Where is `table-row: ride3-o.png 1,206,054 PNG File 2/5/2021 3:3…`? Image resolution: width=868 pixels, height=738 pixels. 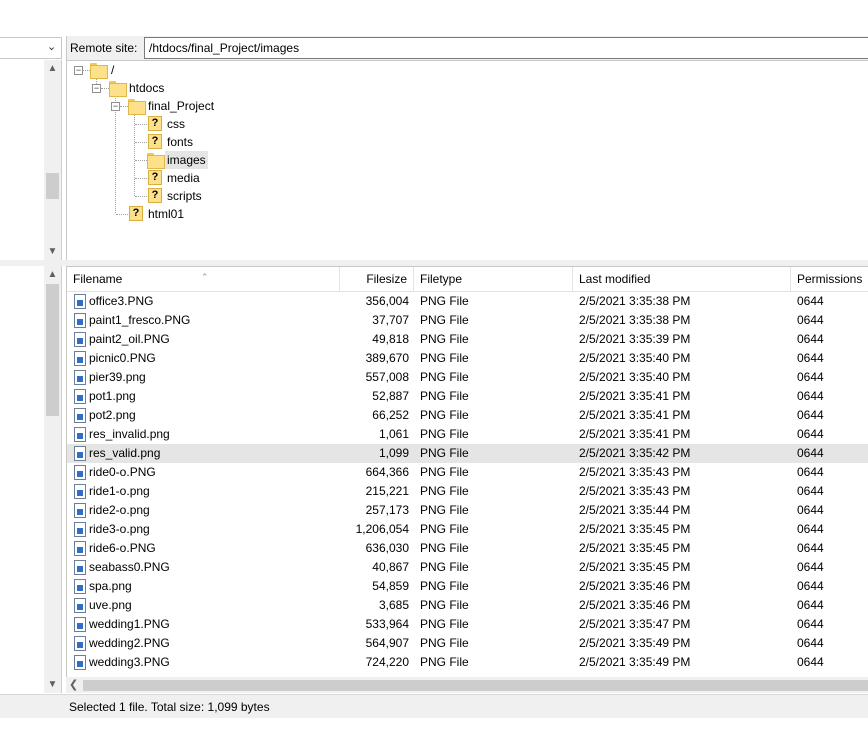
table-row: ride3-o.png 1,206,054 PNG File 2/5/2021 3:3… is located at coordinates (467, 529).